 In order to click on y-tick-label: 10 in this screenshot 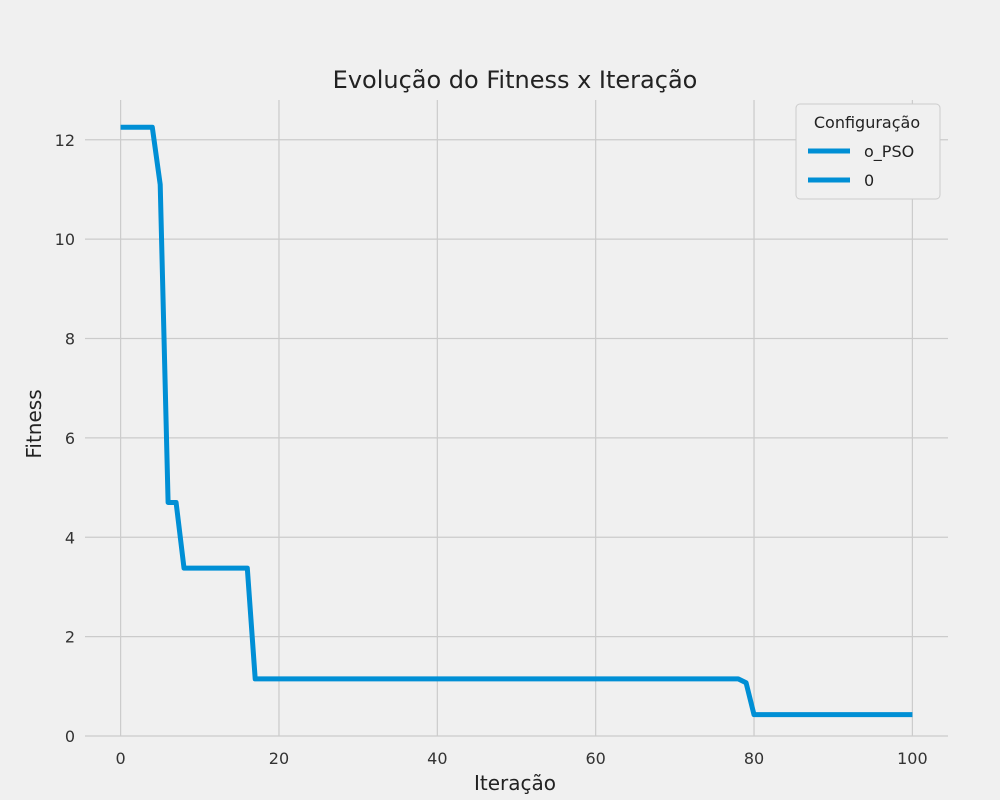, I will do `click(65, 239)`.